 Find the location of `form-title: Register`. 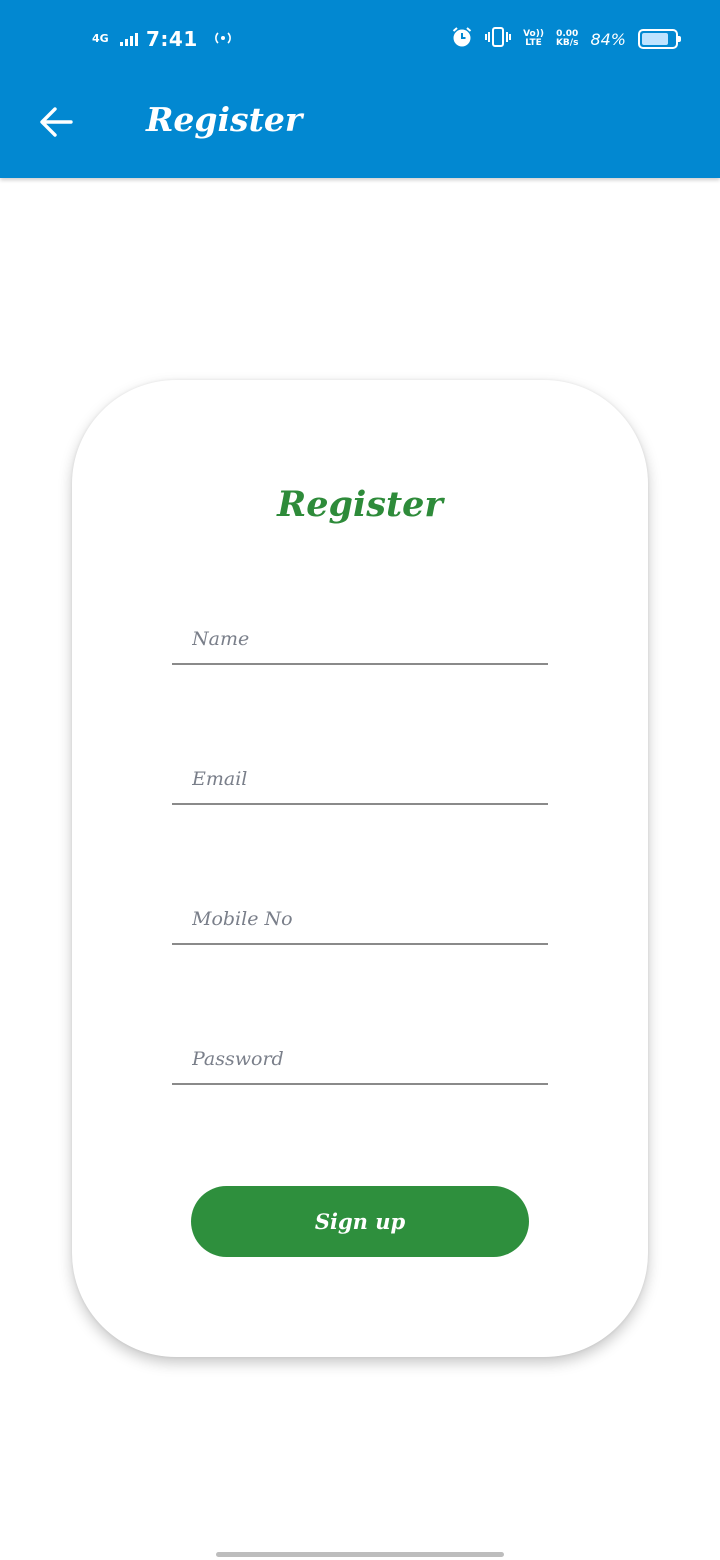

form-title: Register is located at coordinates (360, 504).